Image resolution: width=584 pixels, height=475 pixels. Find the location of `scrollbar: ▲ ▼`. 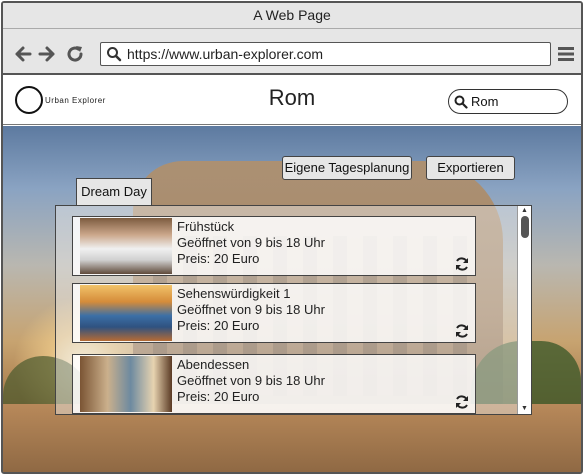

scrollbar: ▲ ▼ is located at coordinates (524, 310).